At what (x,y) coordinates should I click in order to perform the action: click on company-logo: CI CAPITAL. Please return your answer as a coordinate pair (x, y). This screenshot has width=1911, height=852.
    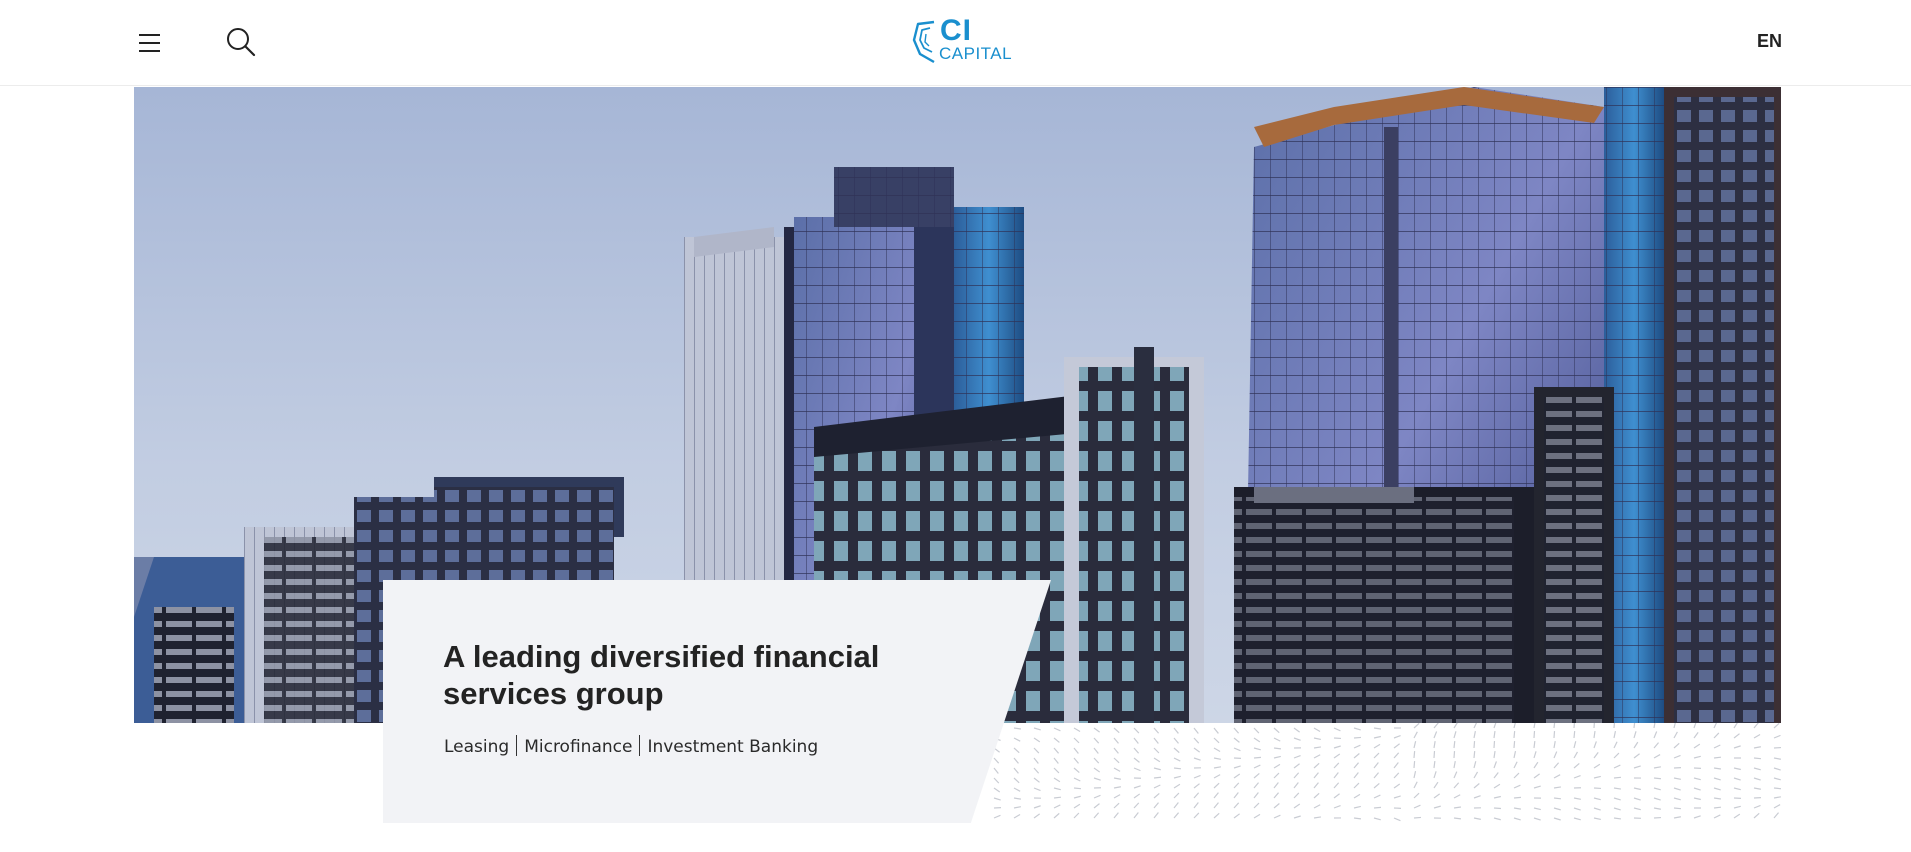
    Looking at the image, I should click on (968, 41).